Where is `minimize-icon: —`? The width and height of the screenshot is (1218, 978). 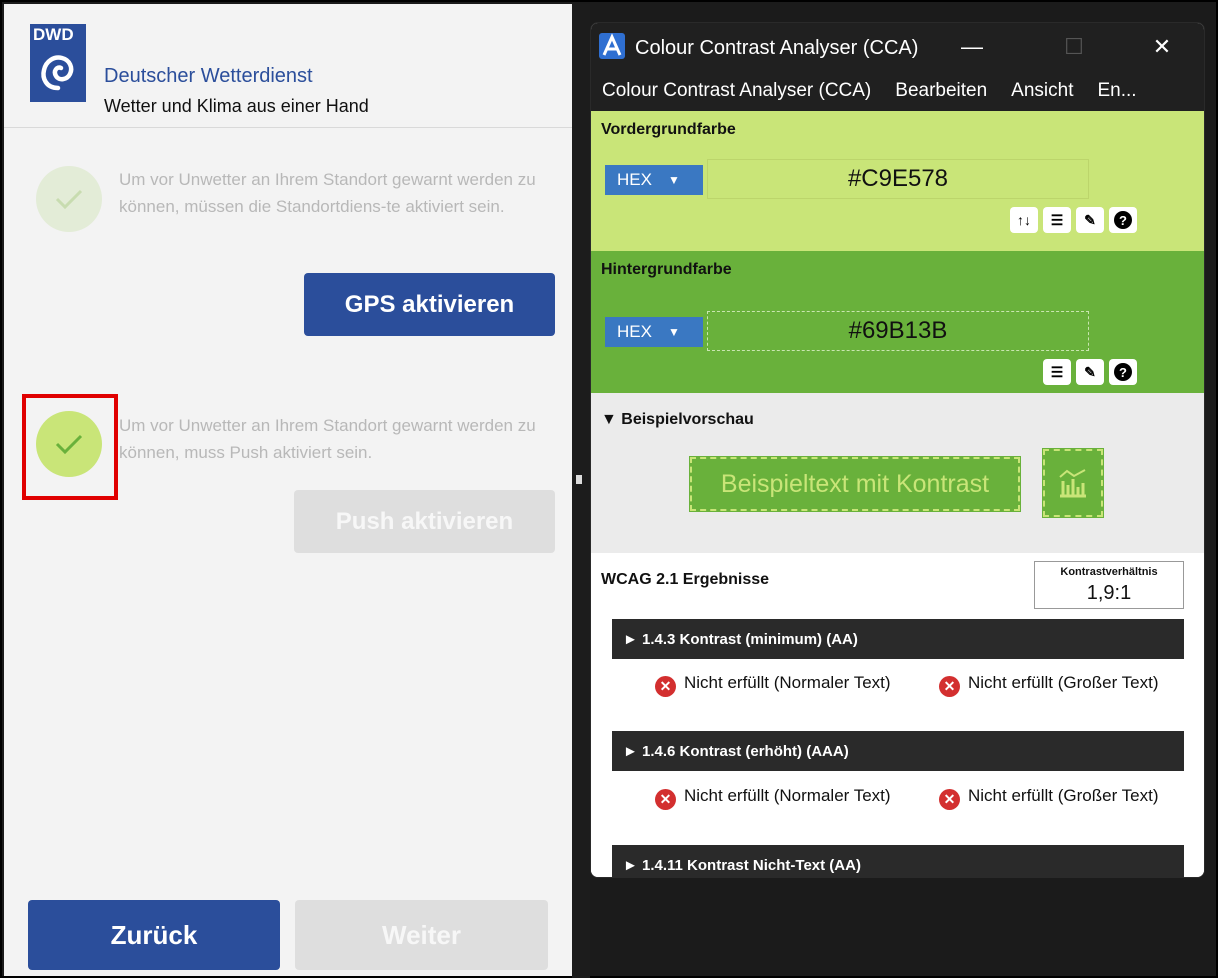 minimize-icon: — is located at coordinates (972, 47).